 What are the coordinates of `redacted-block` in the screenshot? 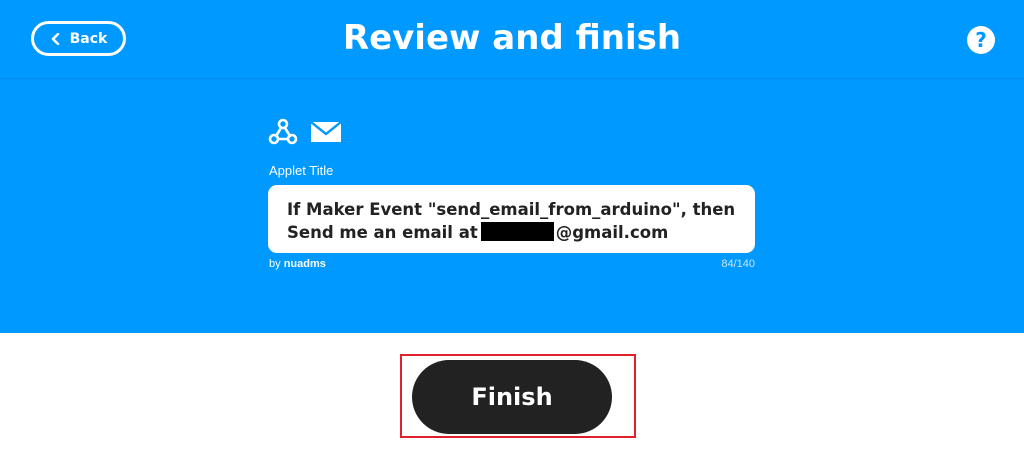 It's located at (517, 231).